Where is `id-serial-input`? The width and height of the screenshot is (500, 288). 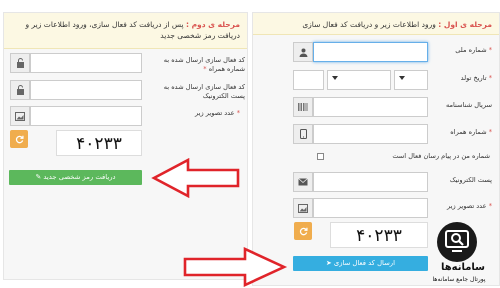 id-serial-input is located at coordinates (370, 109).